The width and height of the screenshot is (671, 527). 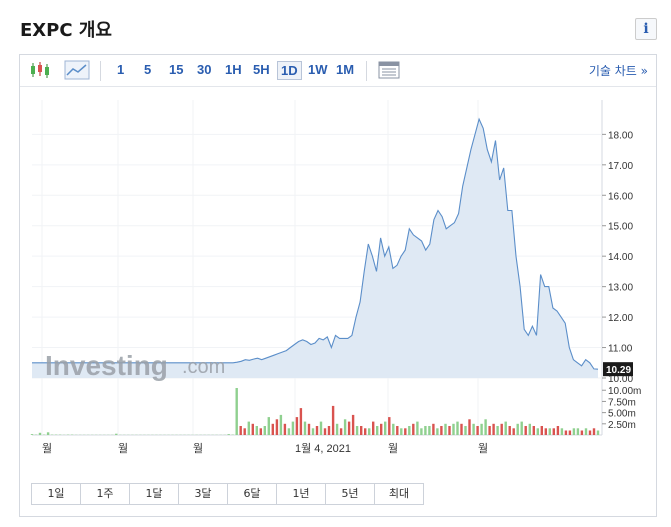 What do you see at coordinates (105, 494) in the screenshot?
I see `range-1-week: 1주` at bounding box center [105, 494].